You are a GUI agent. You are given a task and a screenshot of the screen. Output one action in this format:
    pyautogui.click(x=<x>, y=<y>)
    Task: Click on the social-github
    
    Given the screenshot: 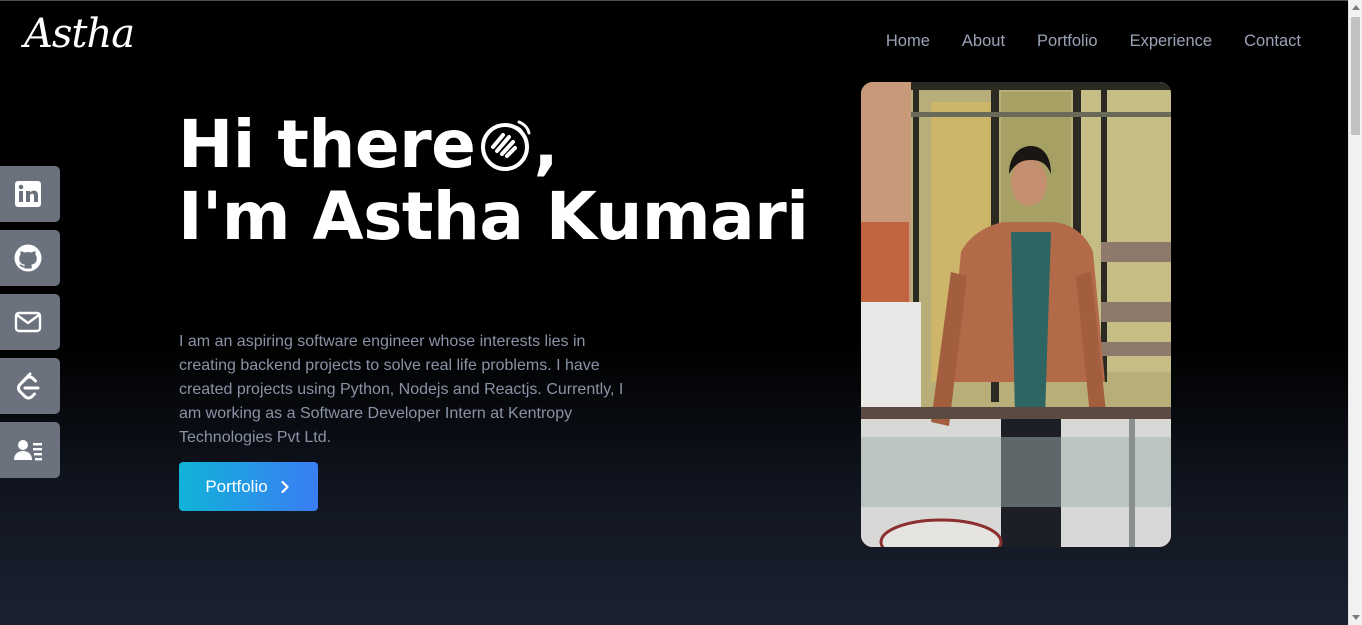 What is the action you would take?
    pyautogui.click(x=30, y=258)
    